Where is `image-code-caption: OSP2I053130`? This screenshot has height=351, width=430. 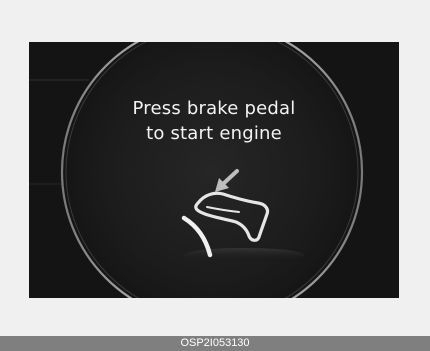 image-code-caption: OSP2I053130 is located at coordinates (215, 343).